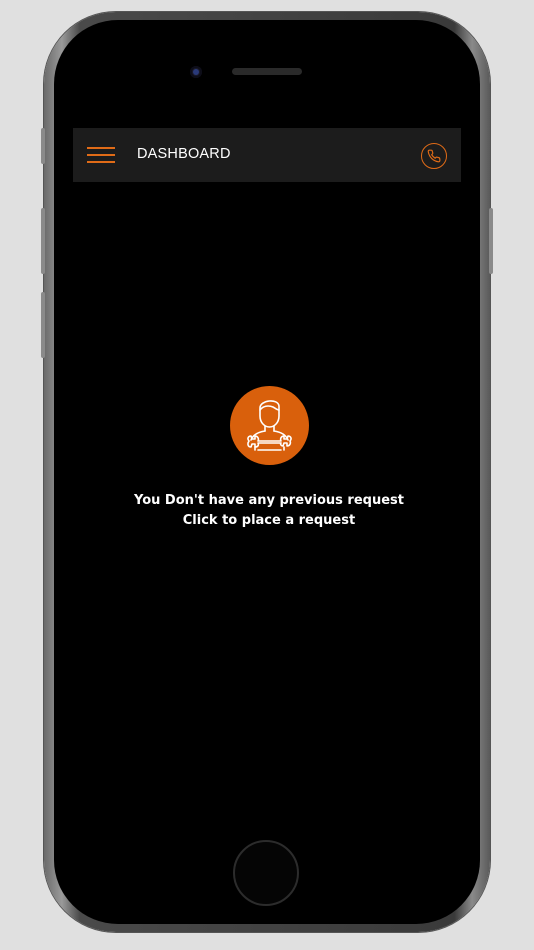 Image resolution: width=534 pixels, height=950 pixels. I want to click on side-button-mute, so click(43, 146).